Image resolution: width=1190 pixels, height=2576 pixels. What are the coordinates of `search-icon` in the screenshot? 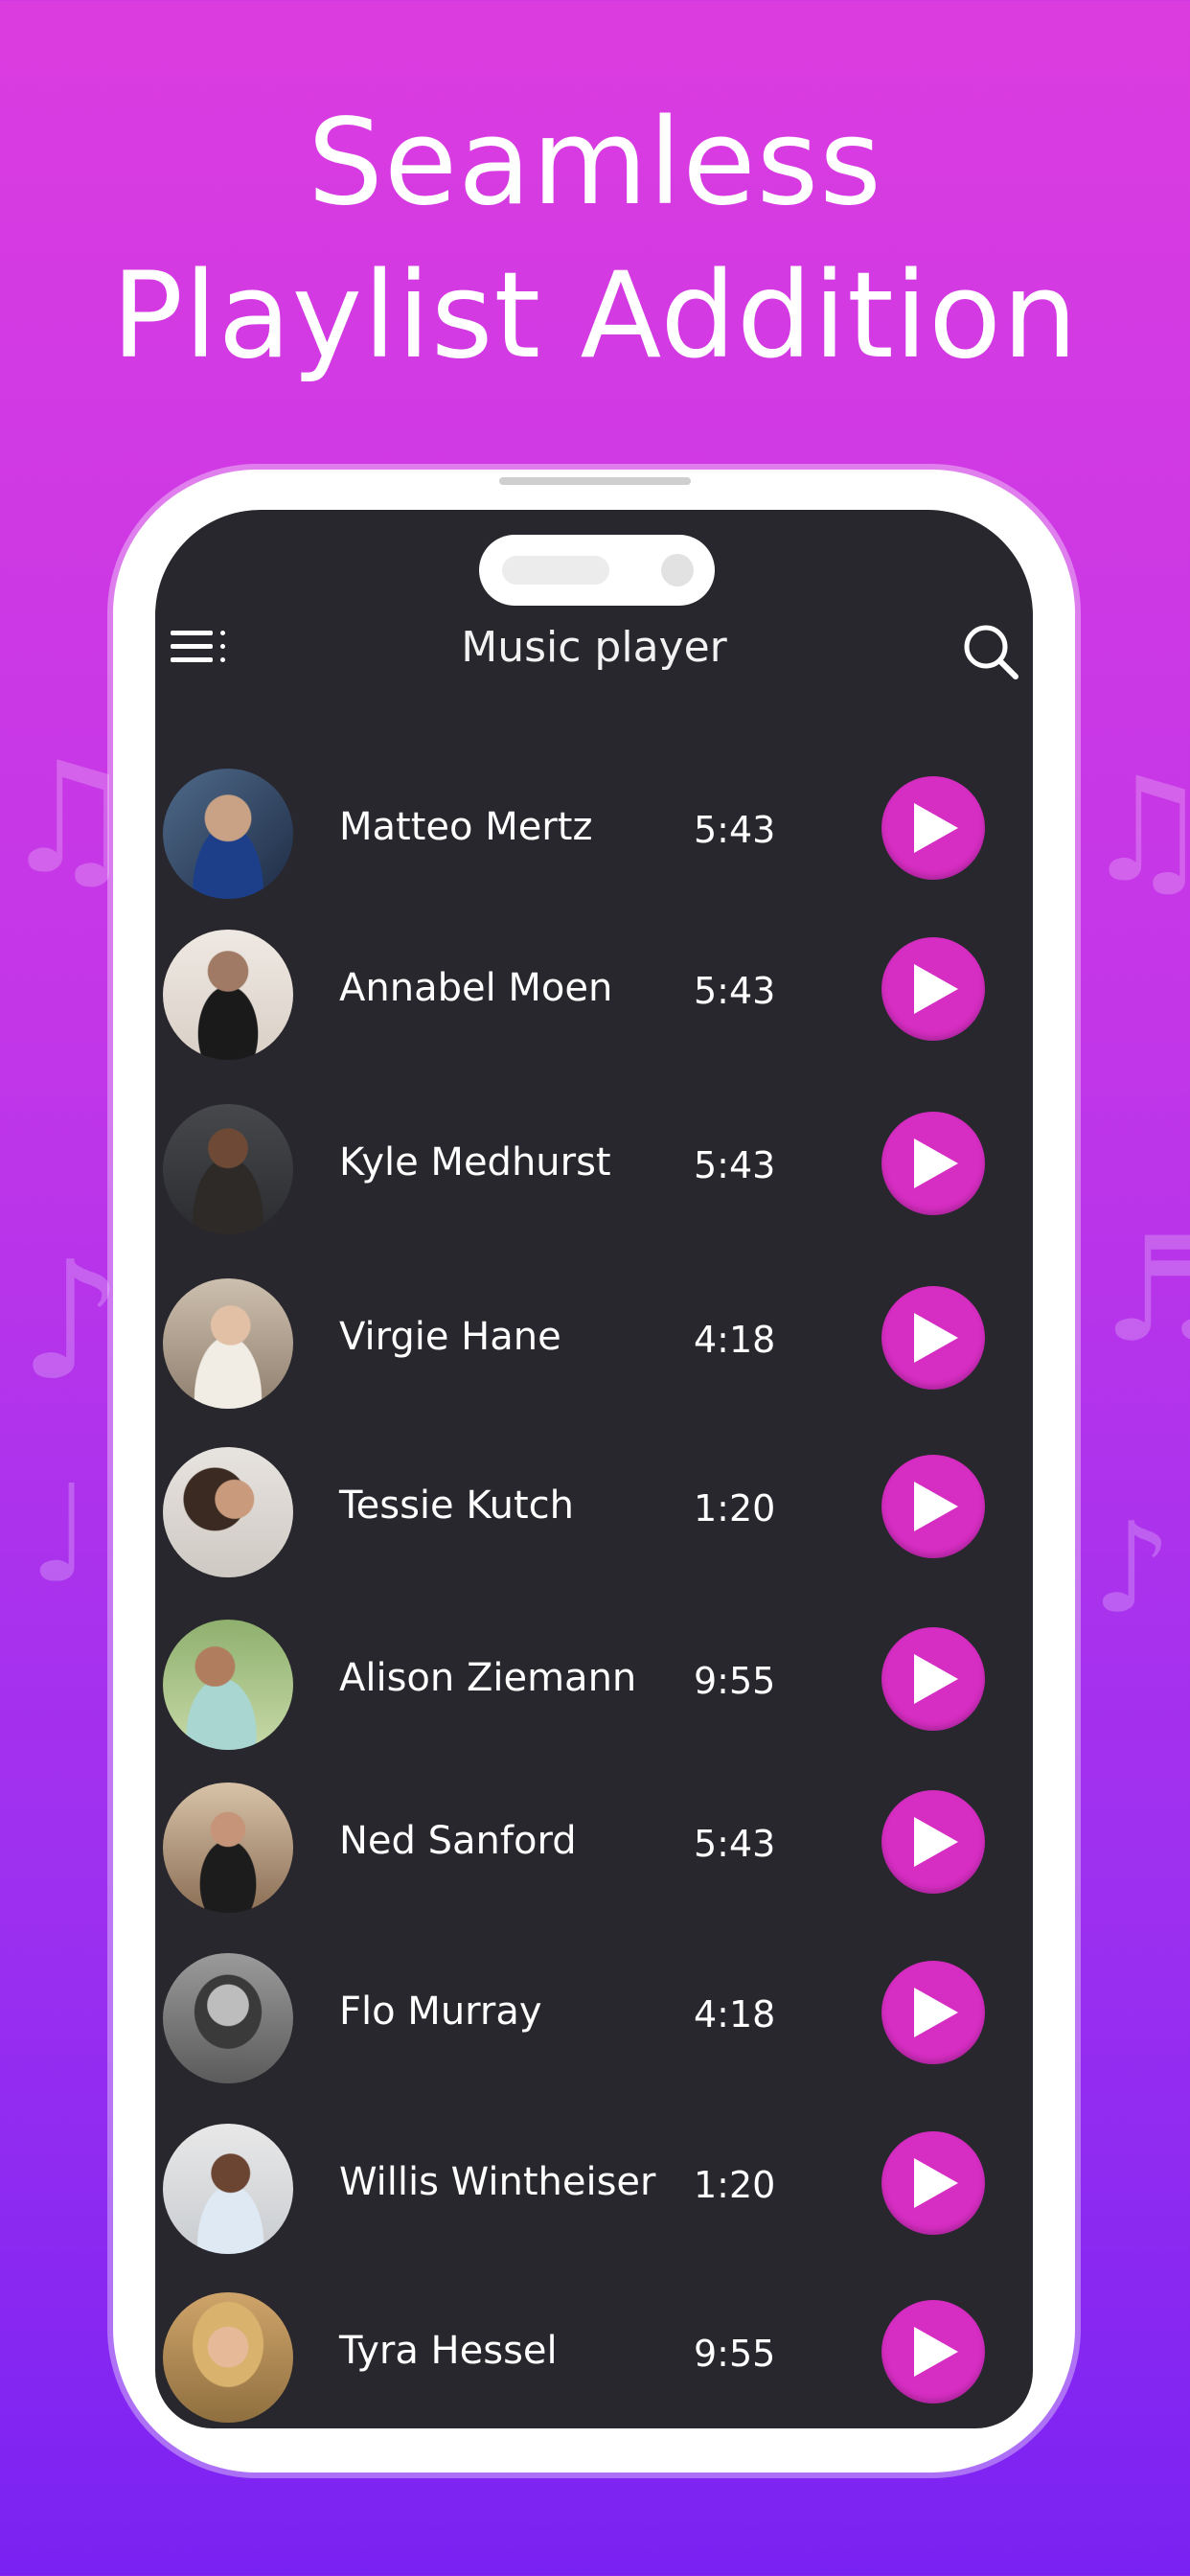 It's located at (990, 651).